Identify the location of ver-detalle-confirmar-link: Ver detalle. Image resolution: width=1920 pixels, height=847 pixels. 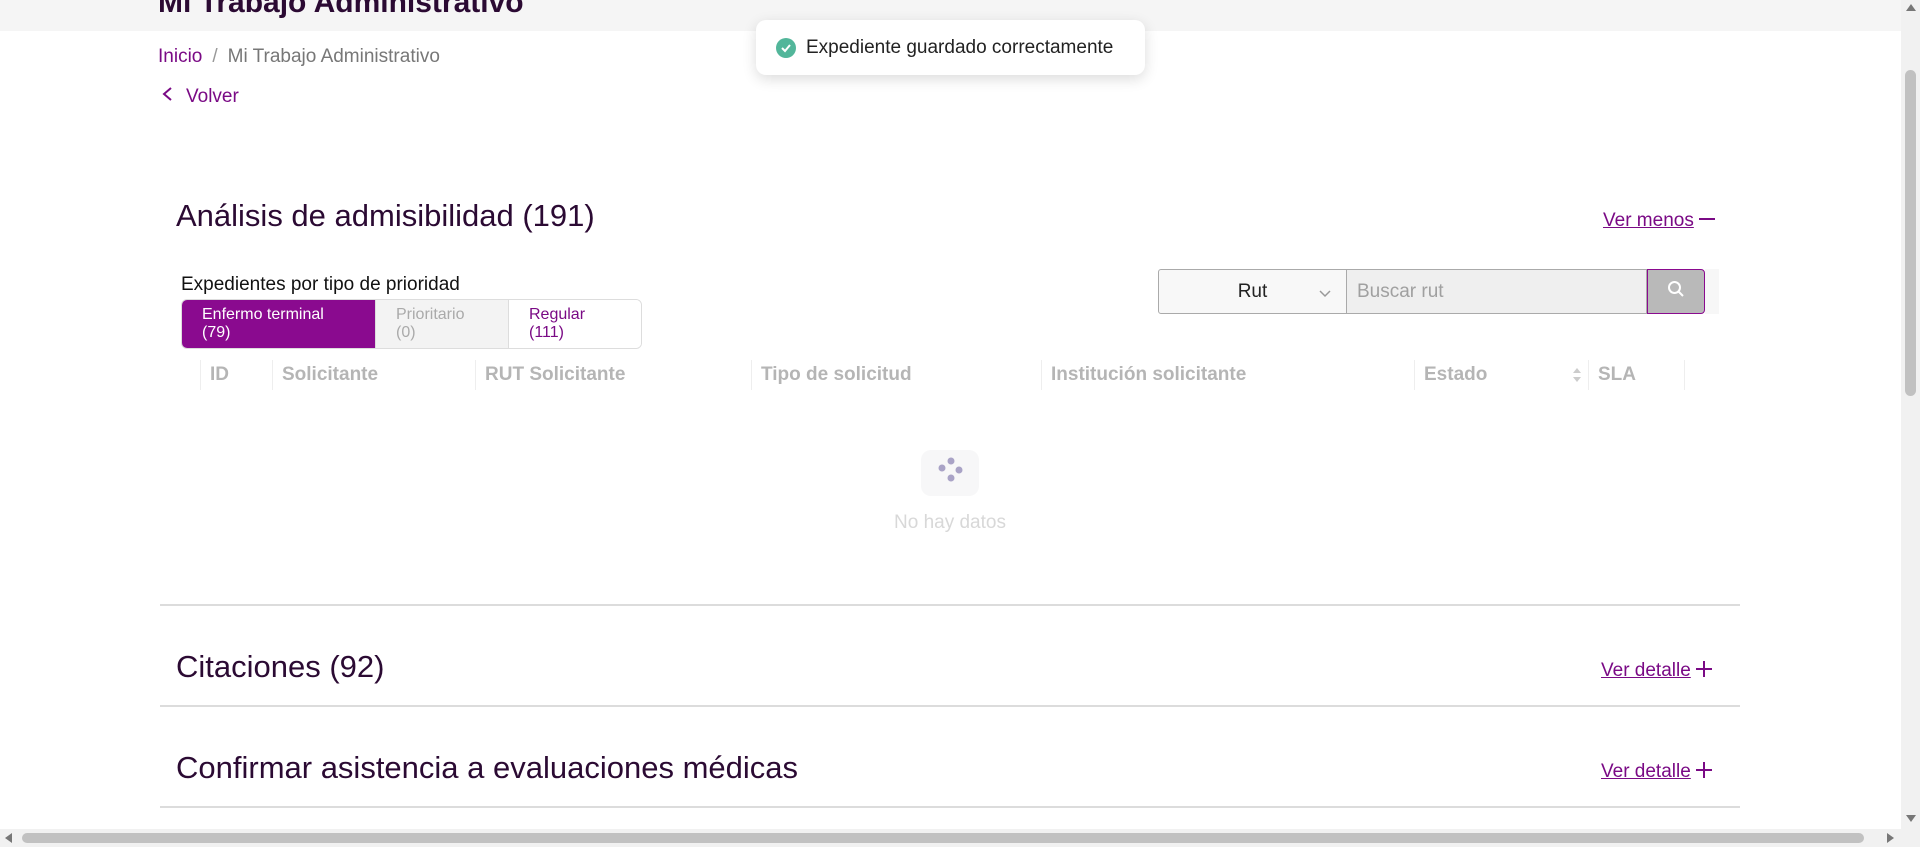
(1657, 772).